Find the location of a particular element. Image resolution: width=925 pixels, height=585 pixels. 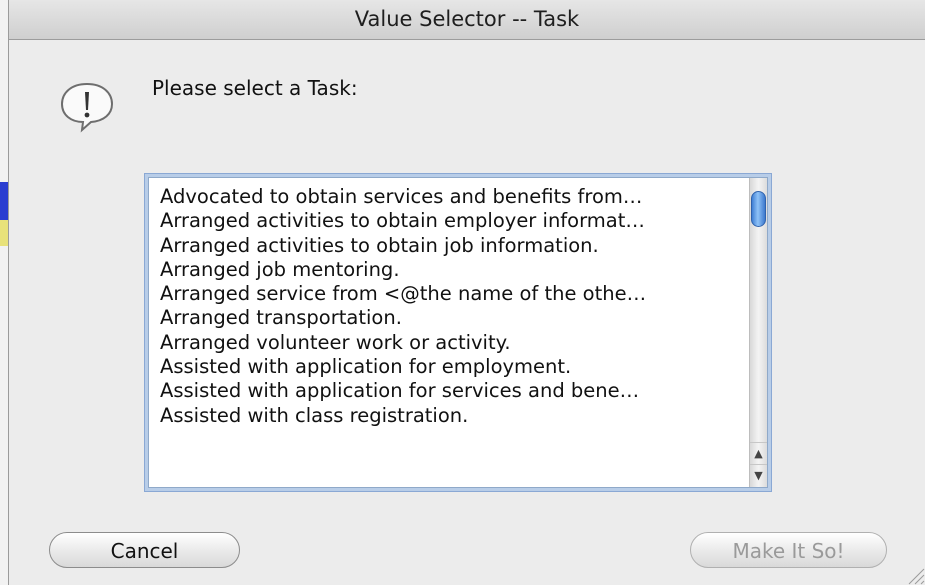

list-item: Arranged volunteer work or activity. is located at coordinates (449, 343).